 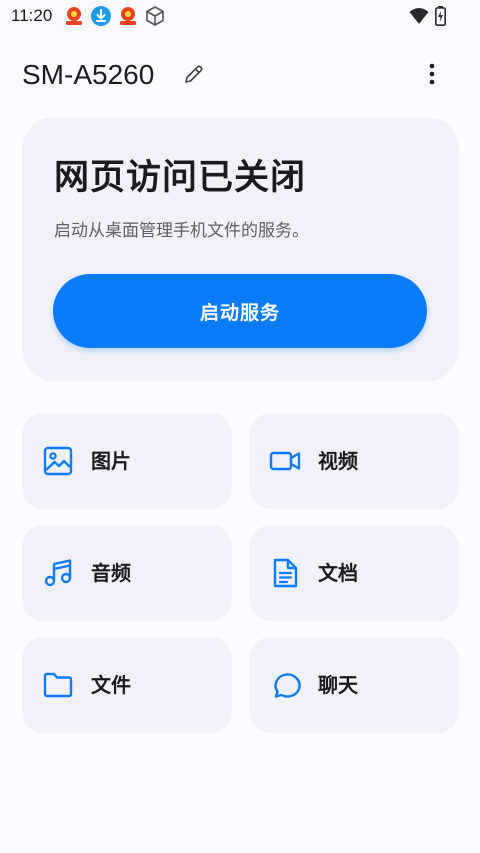 What do you see at coordinates (32, 15) in the screenshot?
I see `status-time: 11:20` at bounding box center [32, 15].